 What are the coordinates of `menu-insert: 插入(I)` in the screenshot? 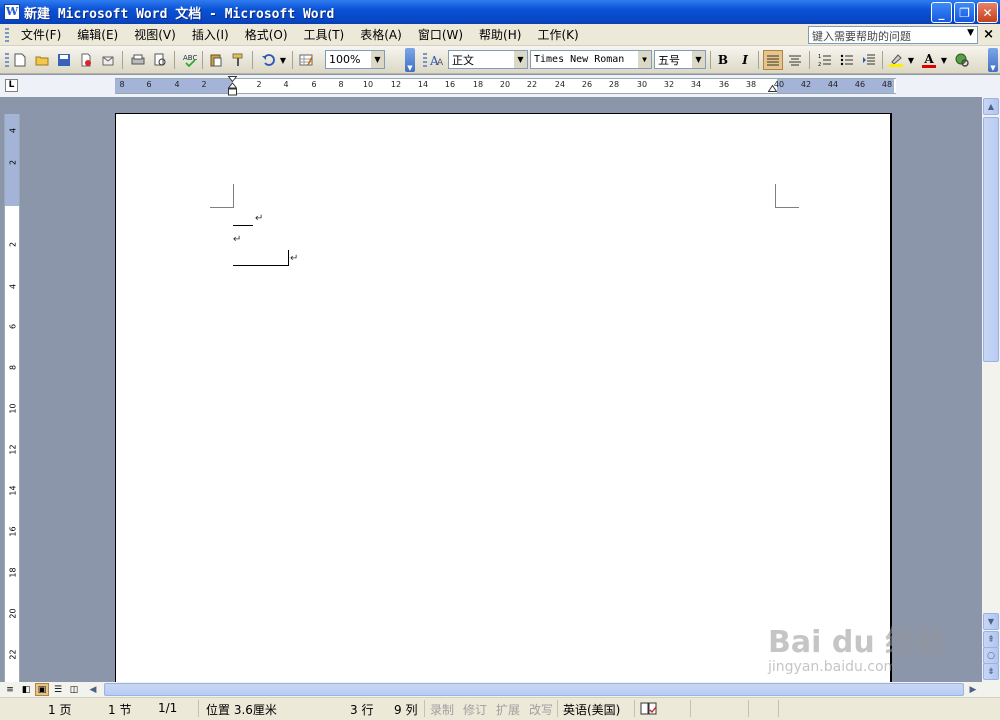 It's located at (210, 34).